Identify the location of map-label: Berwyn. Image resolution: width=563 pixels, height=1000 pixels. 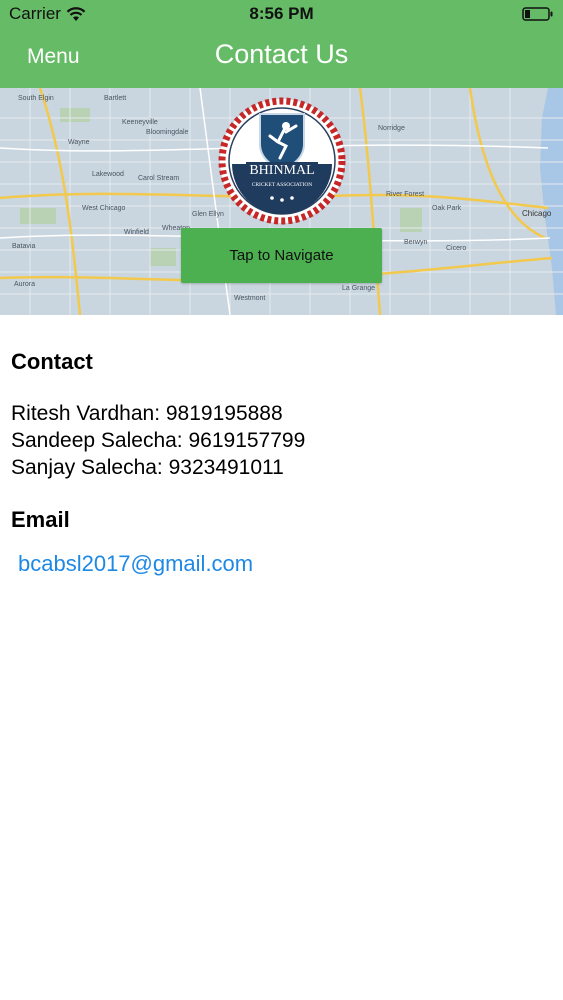
(415, 242).